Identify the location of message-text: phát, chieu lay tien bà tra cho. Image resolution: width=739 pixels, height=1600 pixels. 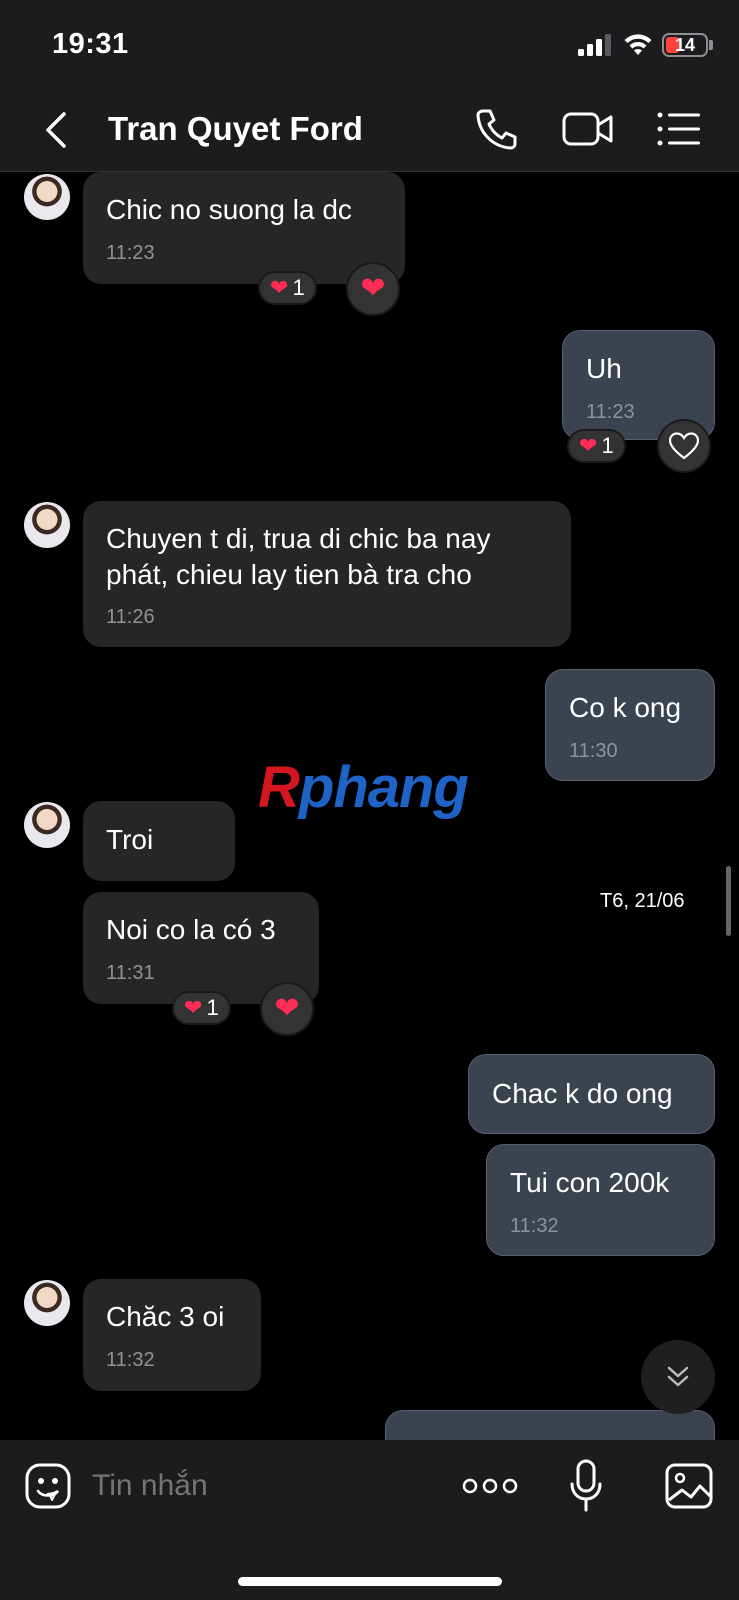
(289, 574).